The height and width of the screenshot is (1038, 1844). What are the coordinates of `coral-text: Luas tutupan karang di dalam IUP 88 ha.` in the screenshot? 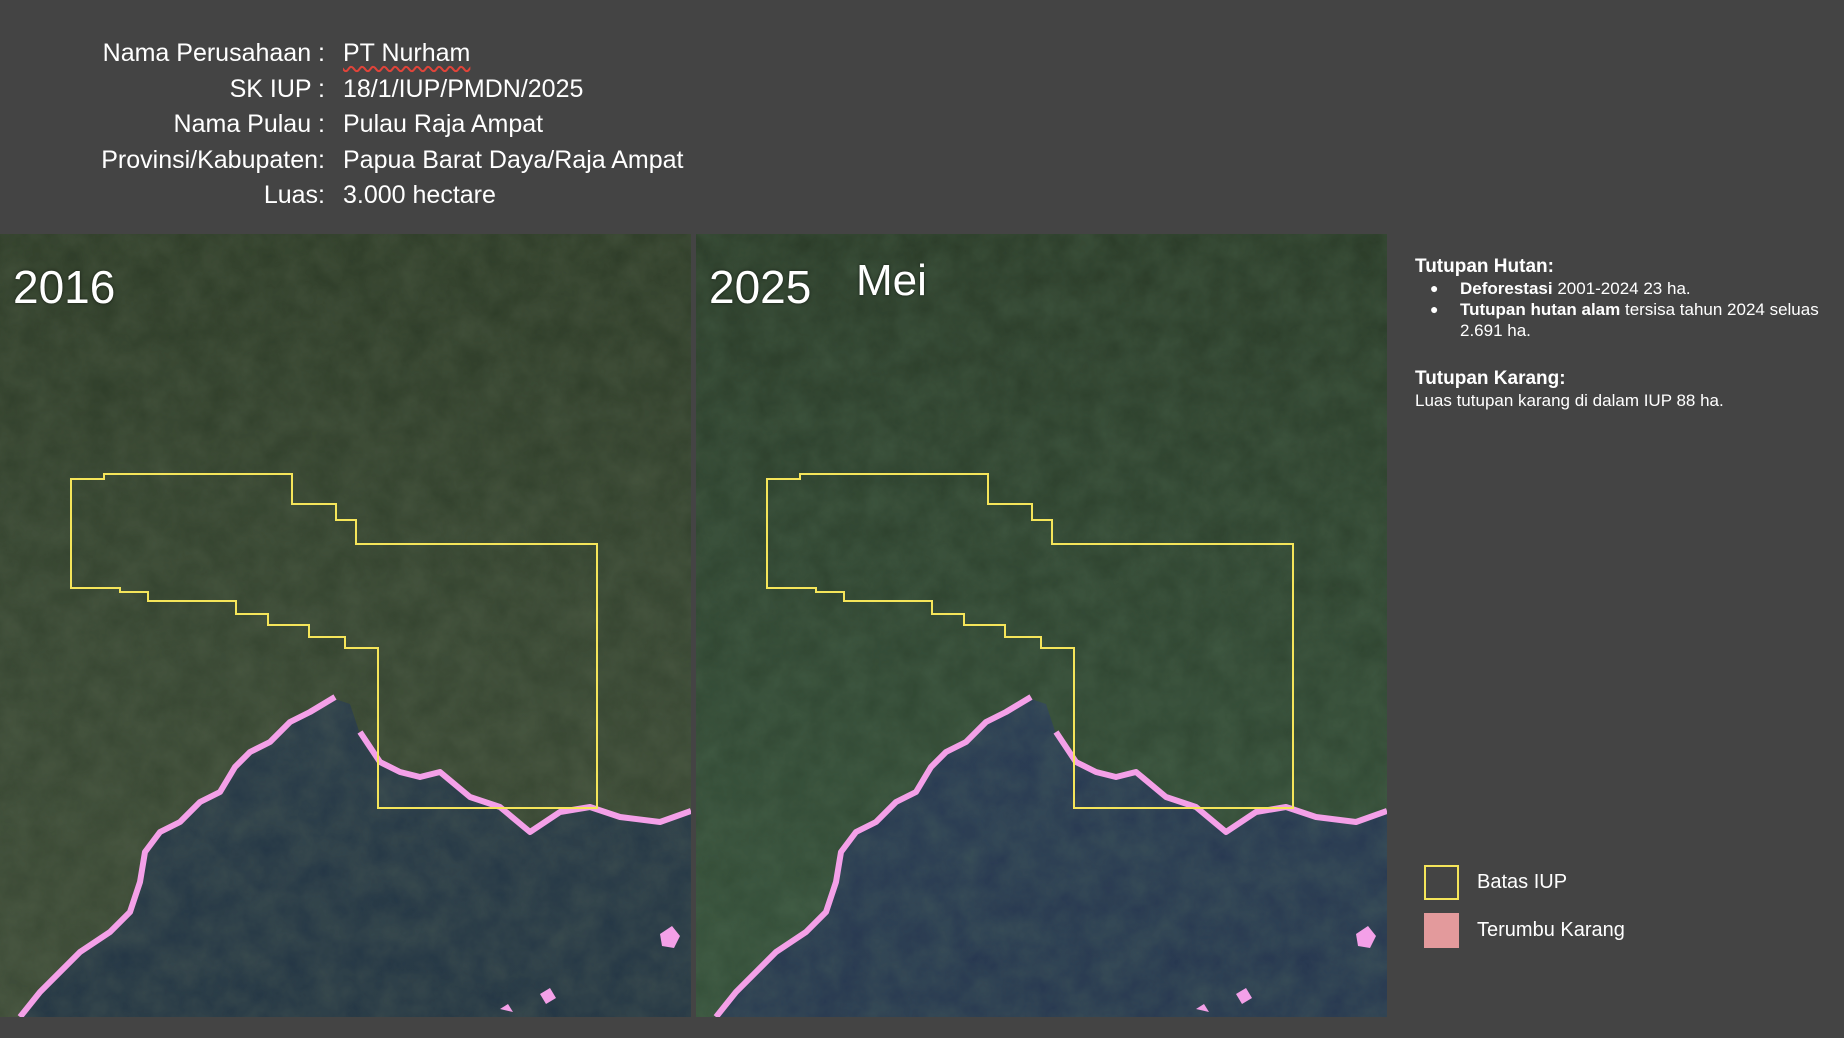 It's located at (1569, 400).